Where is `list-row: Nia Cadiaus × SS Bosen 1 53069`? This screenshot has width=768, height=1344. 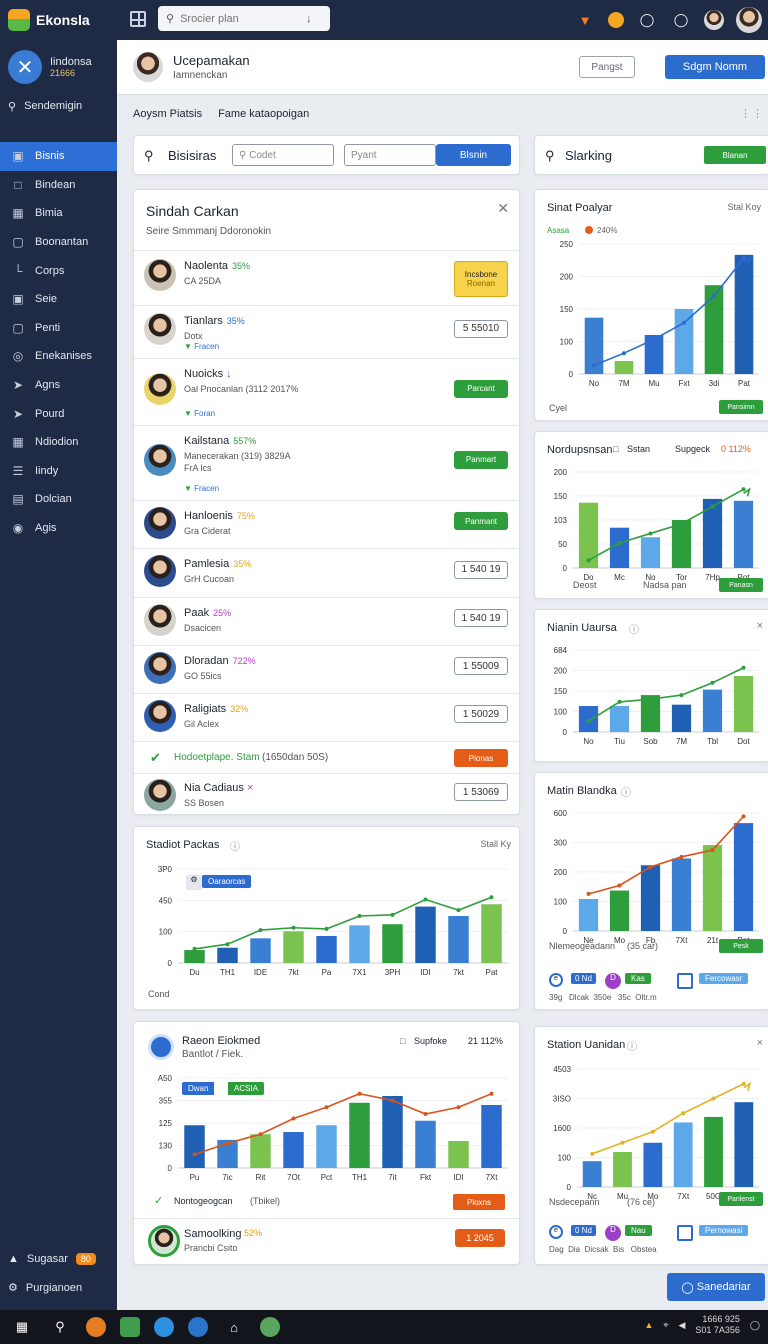 list-row: Nia Cadiaus × SS Bosen 1 53069 is located at coordinates (327, 794).